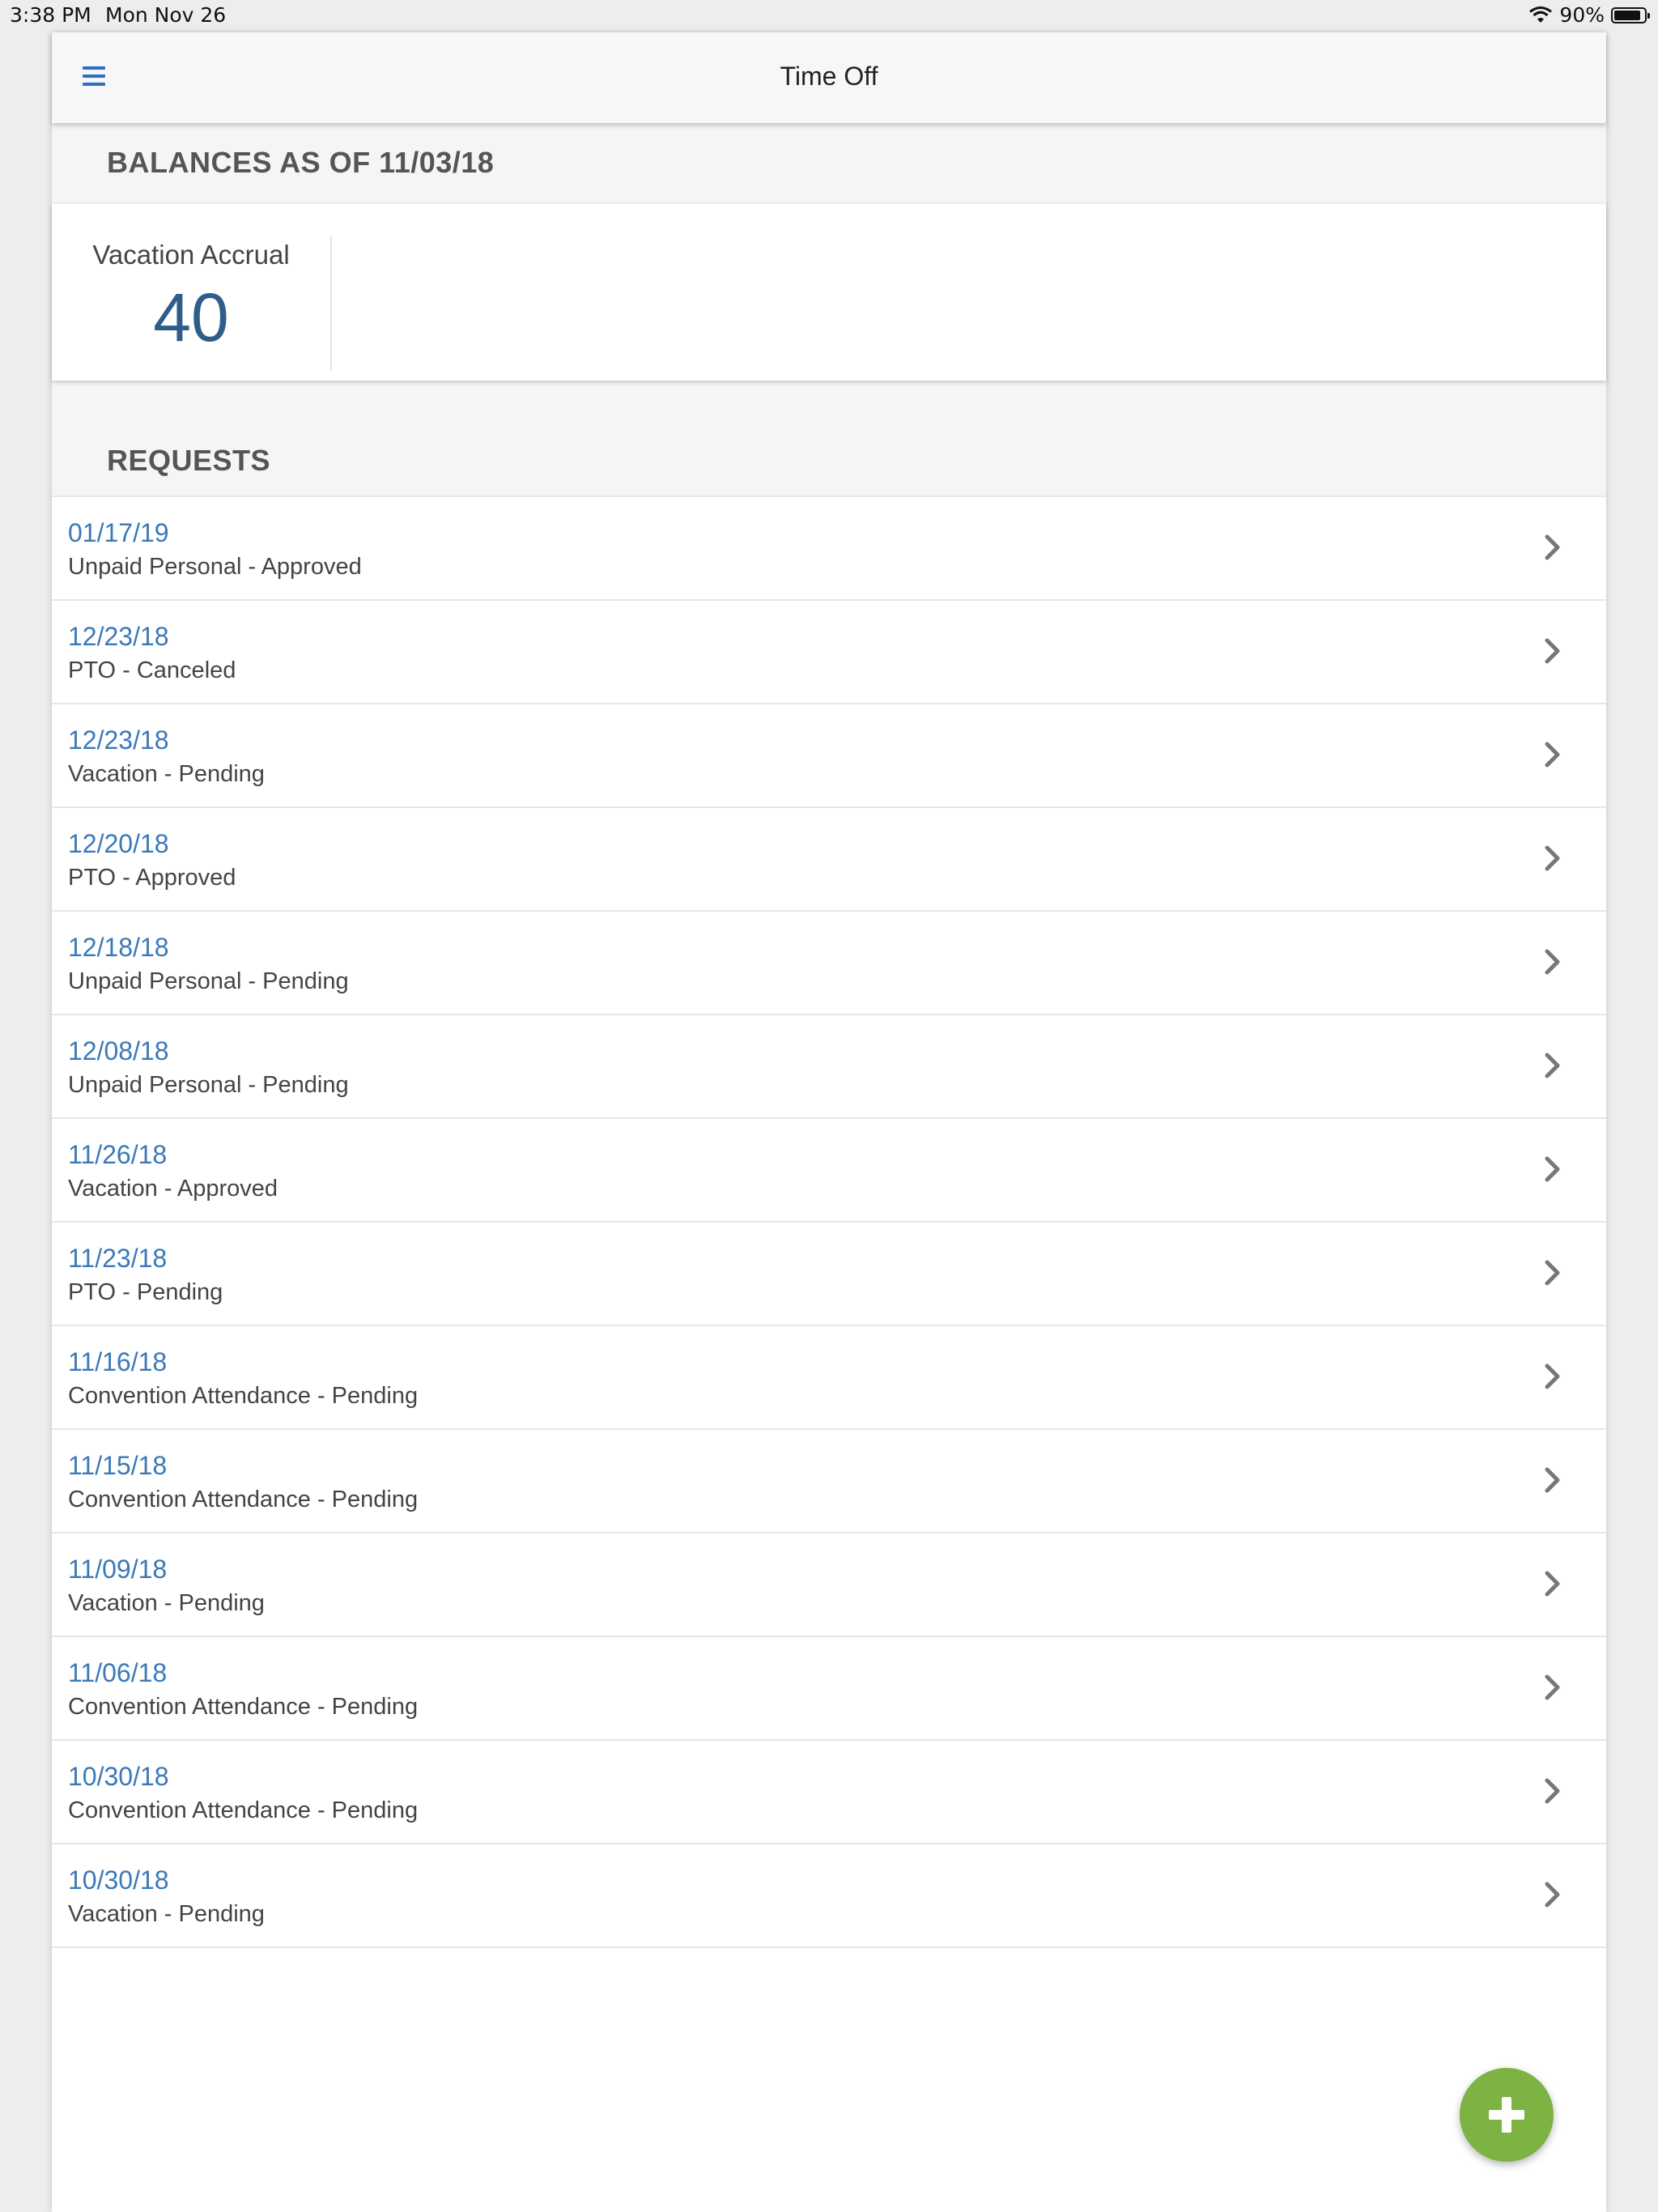 The width and height of the screenshot is (1658, 2212). I want to click on request-date: 11/06/18, so click(118, 1673).